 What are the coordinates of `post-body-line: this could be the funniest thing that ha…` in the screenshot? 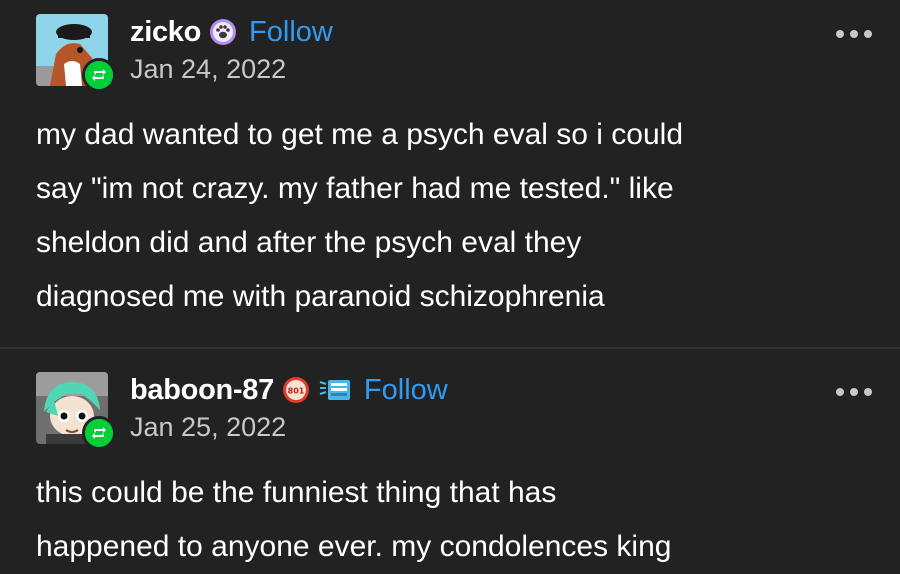 It's located at (296, 492).